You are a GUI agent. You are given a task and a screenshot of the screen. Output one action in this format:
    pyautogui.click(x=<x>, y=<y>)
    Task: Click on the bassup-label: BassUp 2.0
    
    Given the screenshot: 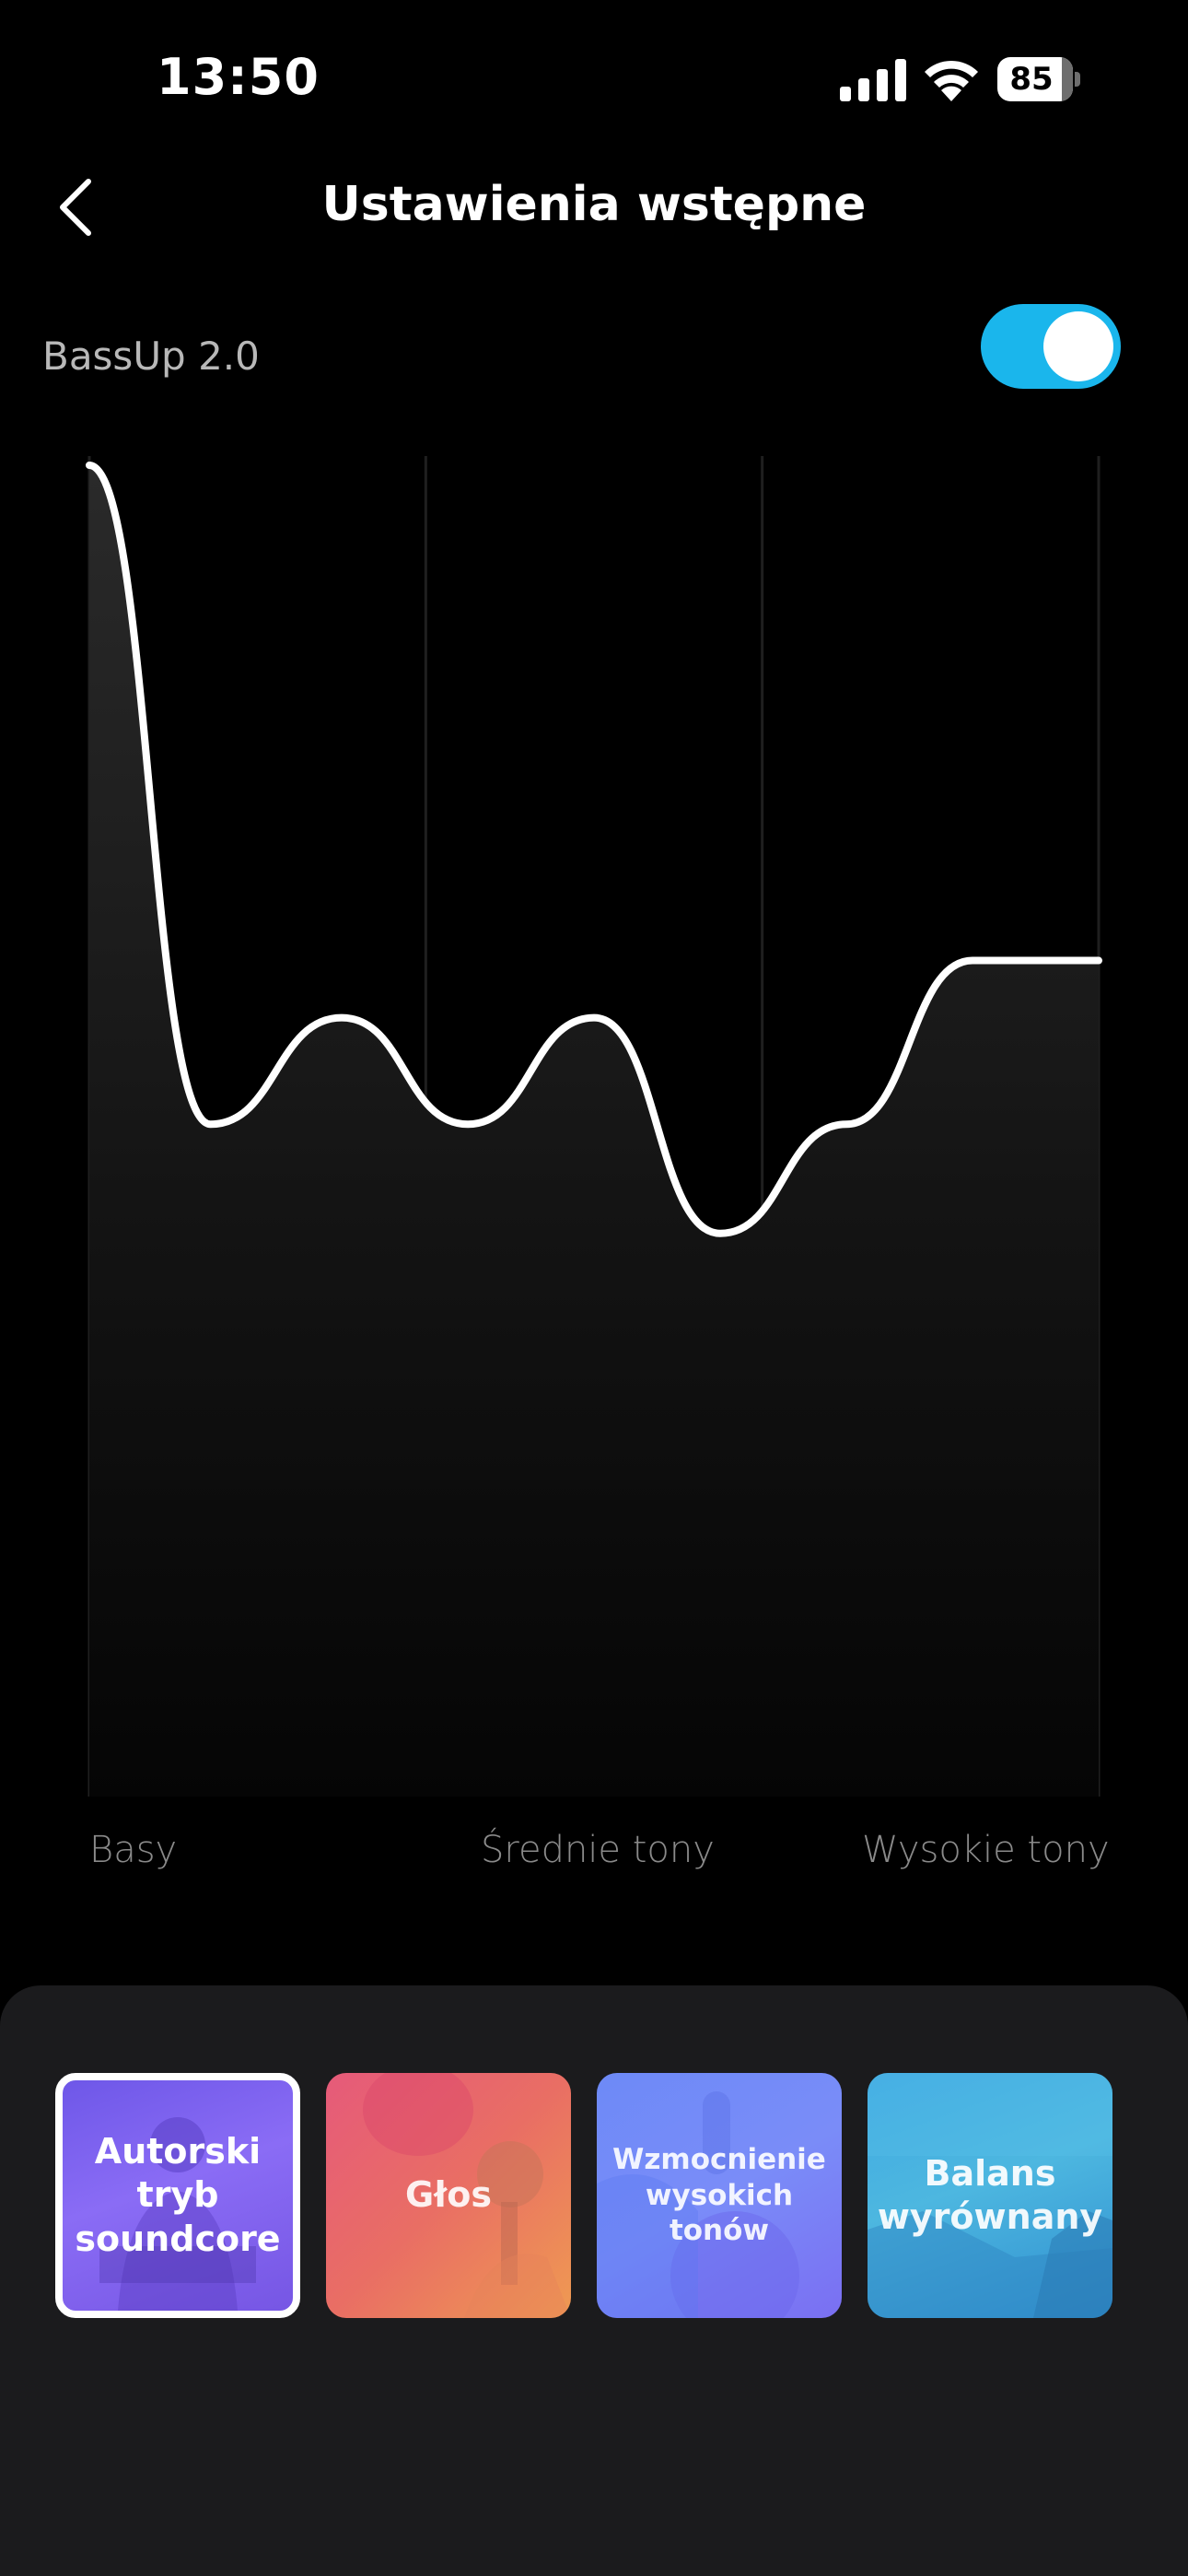 What is the action you would take?
    pyautogui.click(x=151, y=356)
    